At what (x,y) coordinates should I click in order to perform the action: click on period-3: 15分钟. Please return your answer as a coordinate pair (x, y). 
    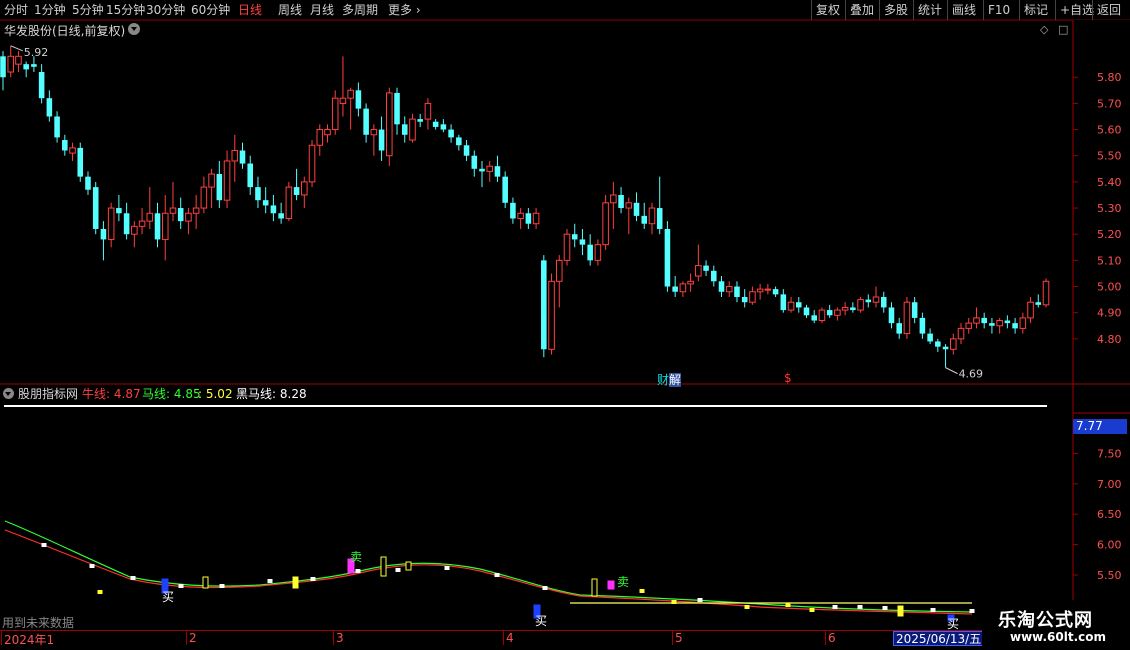
    Looking at the image, I should click on (125, 10).